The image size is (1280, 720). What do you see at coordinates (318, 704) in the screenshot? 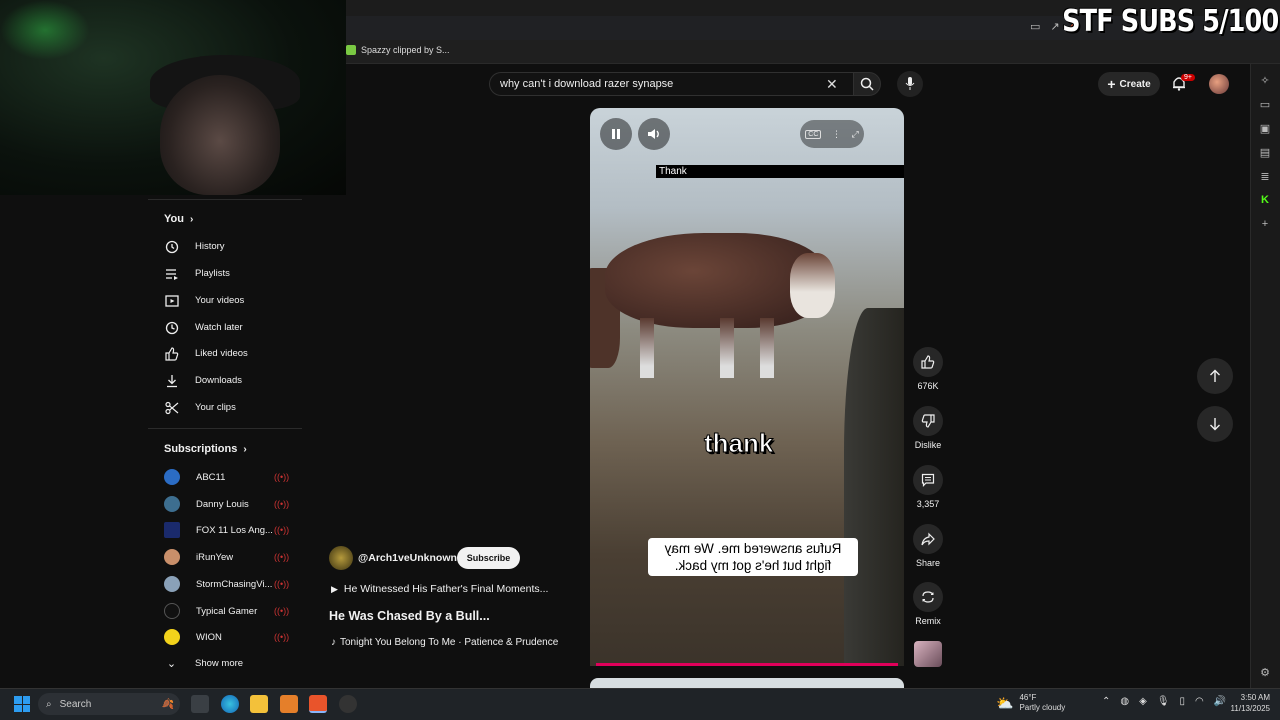
I see `brave-browser-icon` at bounding box center [318, 704].